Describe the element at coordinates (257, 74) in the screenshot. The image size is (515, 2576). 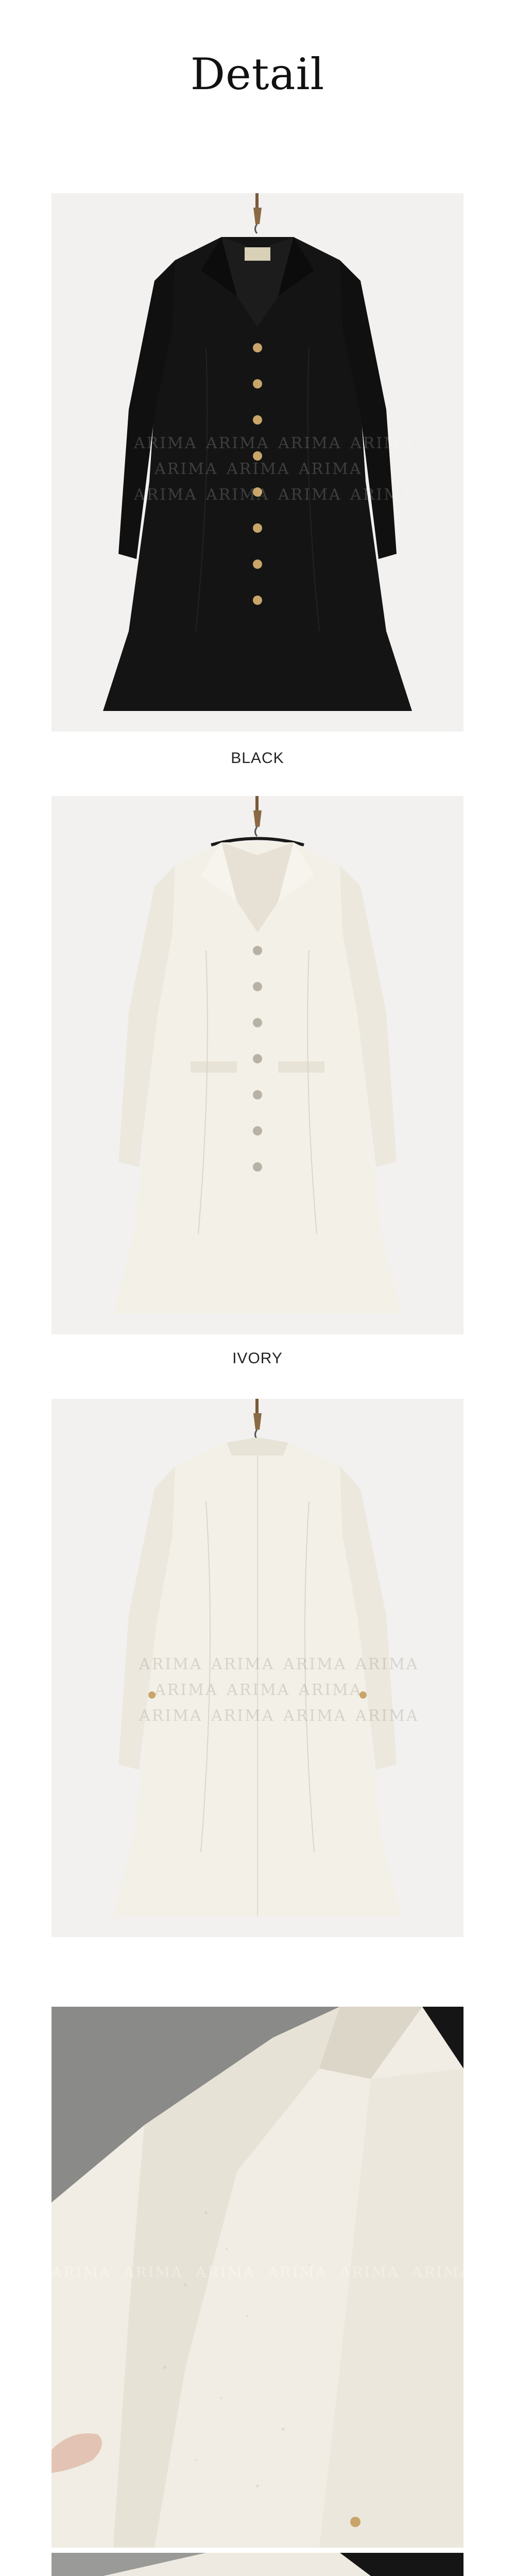
I see `page-title: Detail` at that location.